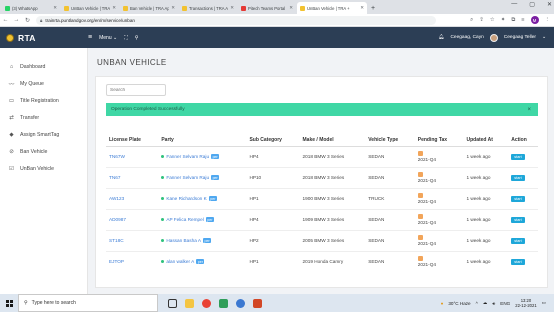 This screenshot has height=312, width=554. What do you see at coordinates (180, 261) in the screenshot?
I see `party-link: alan walker A` at bounding box center [180, 261].